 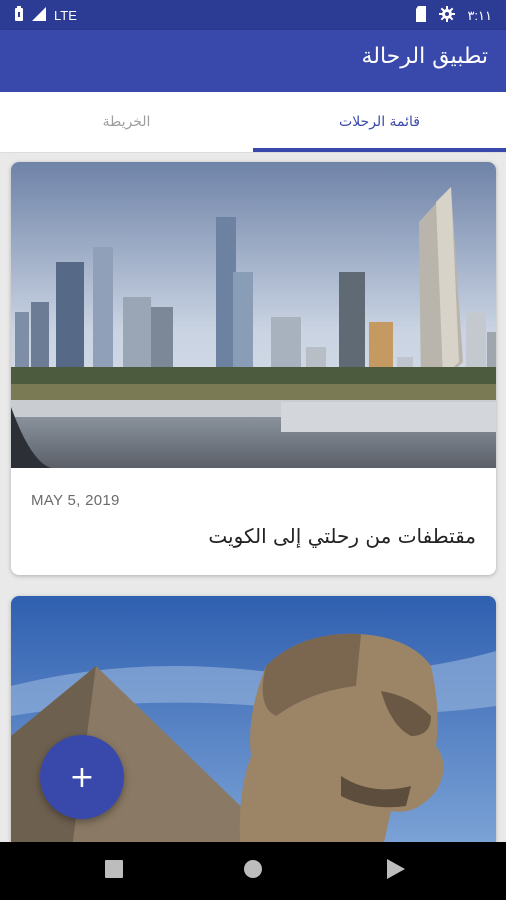 I want to click on status-bar: LTE ٣:١١, so click(x=253, y=15).